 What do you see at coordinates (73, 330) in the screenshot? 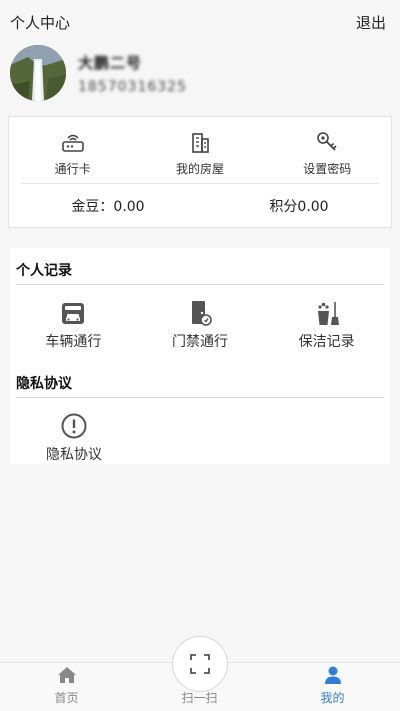
I see `vehicle-access-button: 车辆通行` at bounding box center [73, 330].